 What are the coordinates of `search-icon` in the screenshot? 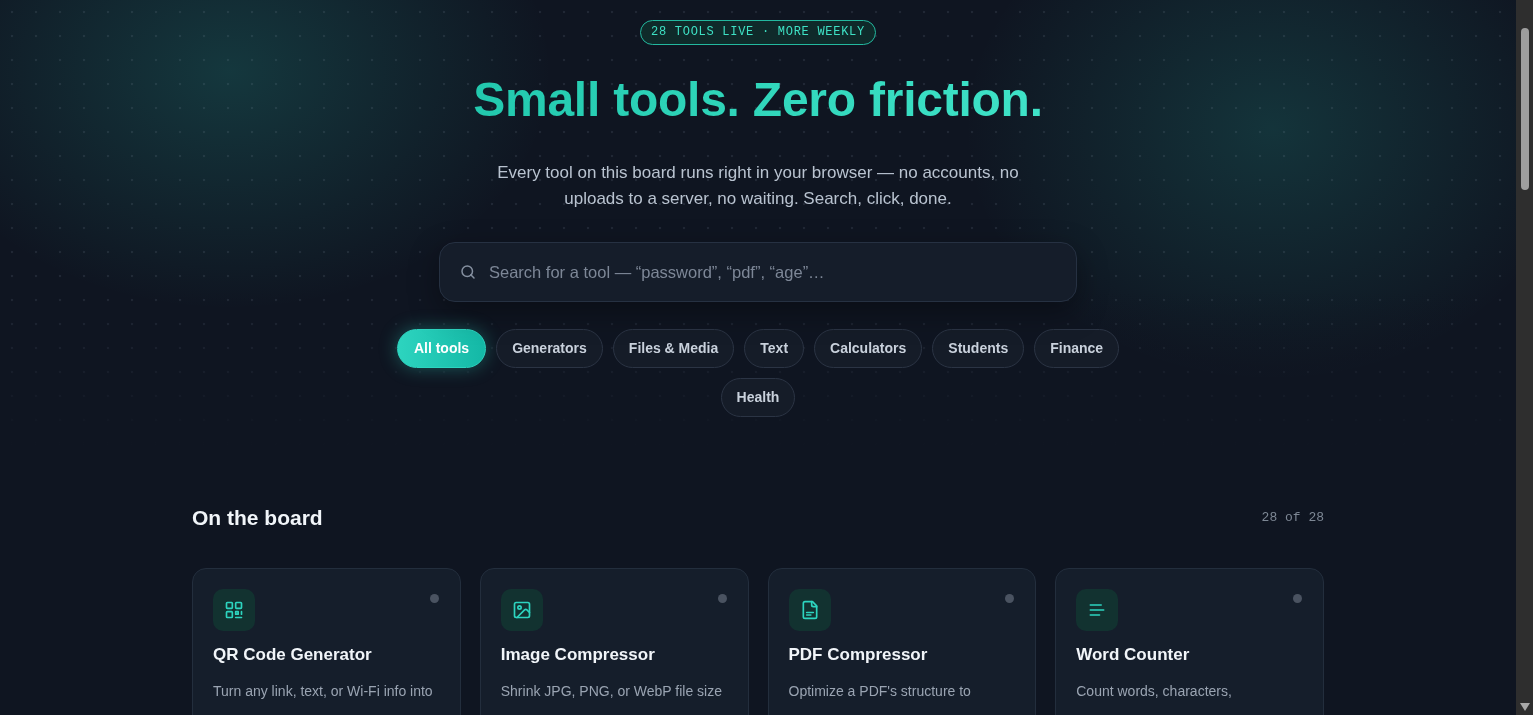 It's located at (468, 272).